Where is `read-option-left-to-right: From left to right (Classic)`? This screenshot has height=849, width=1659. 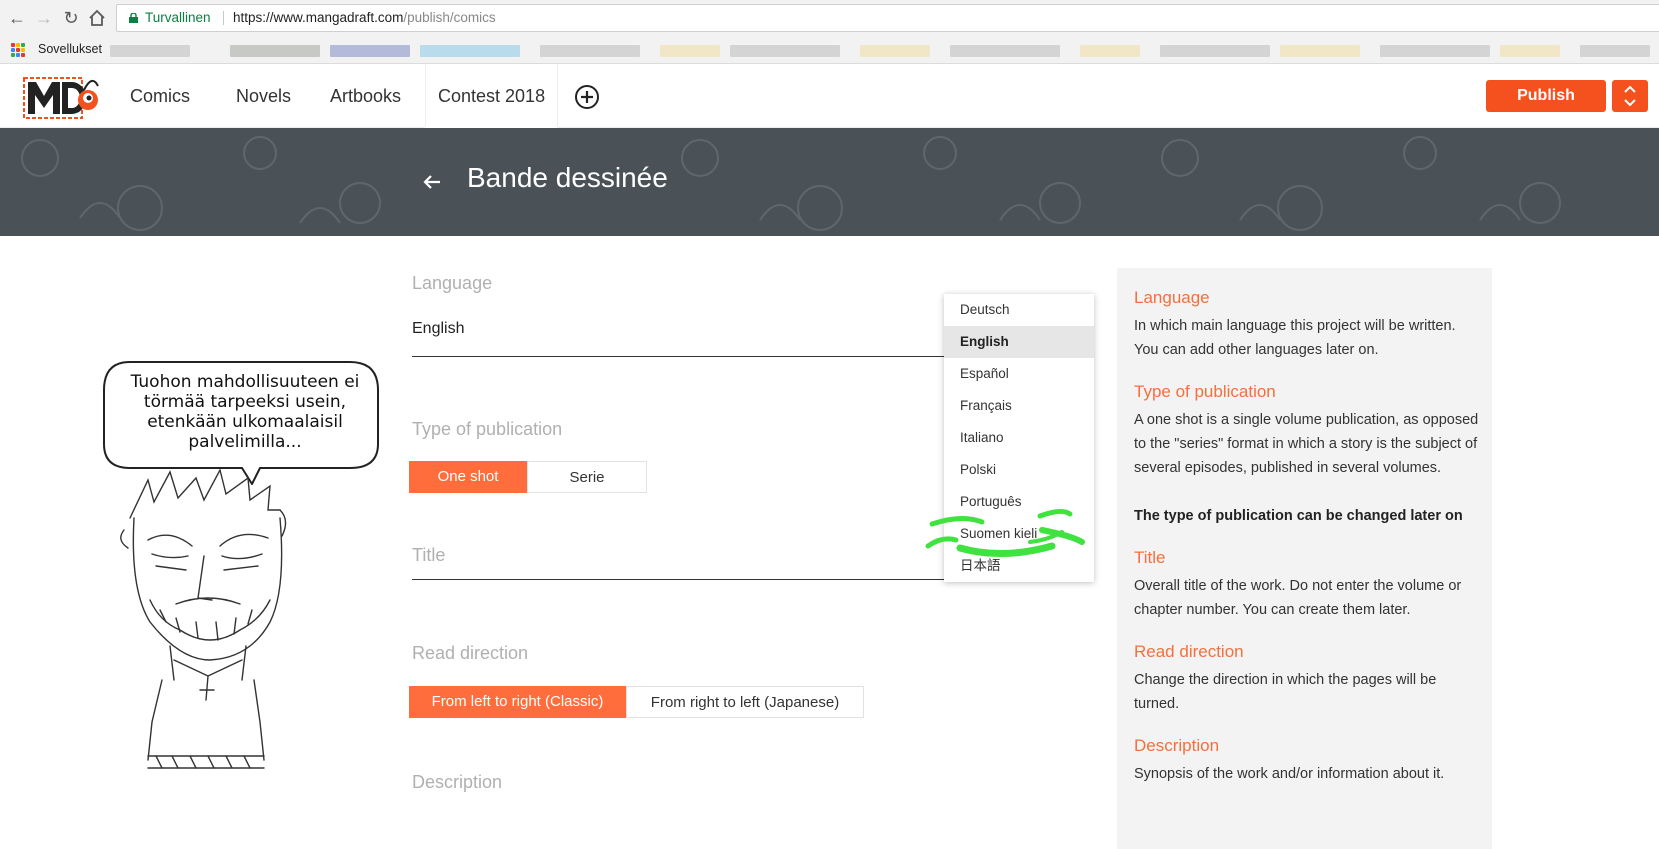
read-option-left-to-right: From left to right (Classic) is located at coordinates (517, 702).